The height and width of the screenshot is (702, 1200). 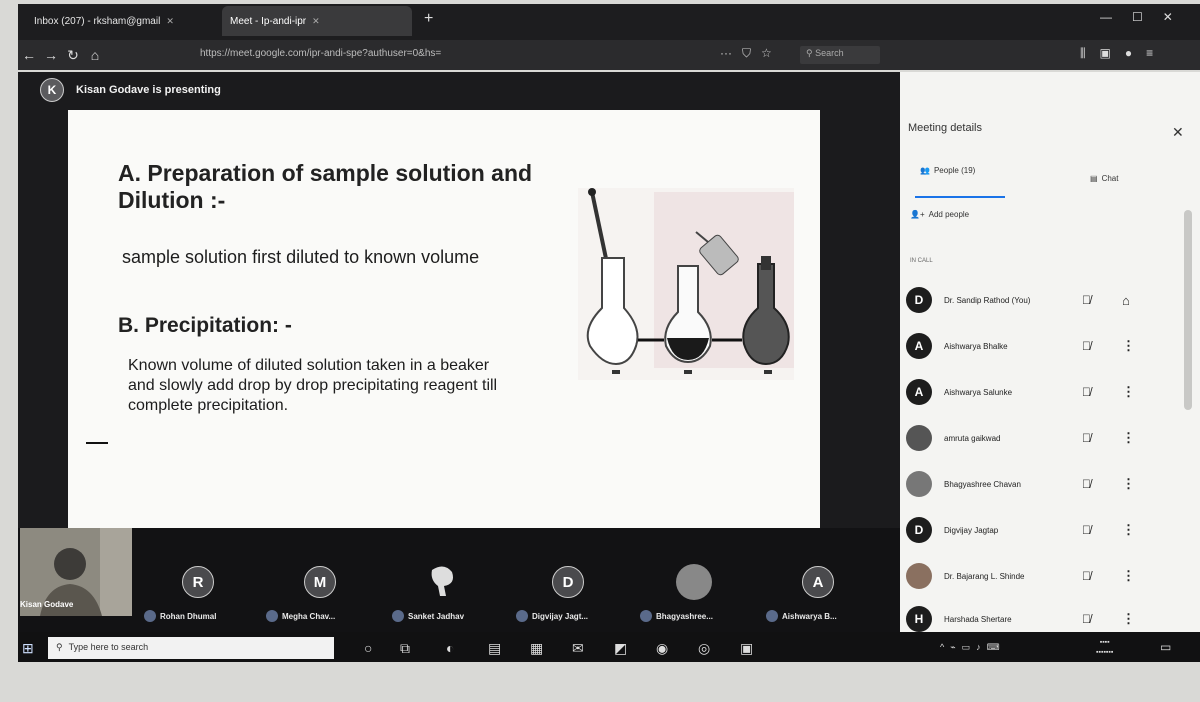 What do you see at coordinates (704, 648) in the screenshot?
I see `whatsapp-icon: ◎` at bounding box center [704, 648].